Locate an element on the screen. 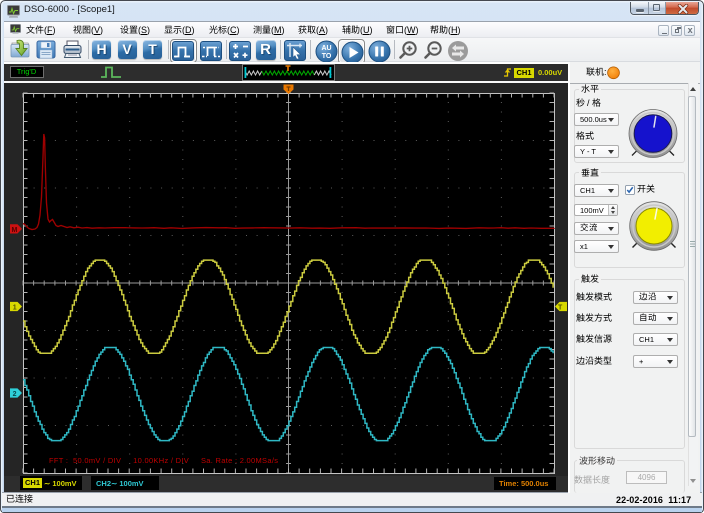 The image size is (704, 513). svg-text: AU is located at coordinates (326, 48).